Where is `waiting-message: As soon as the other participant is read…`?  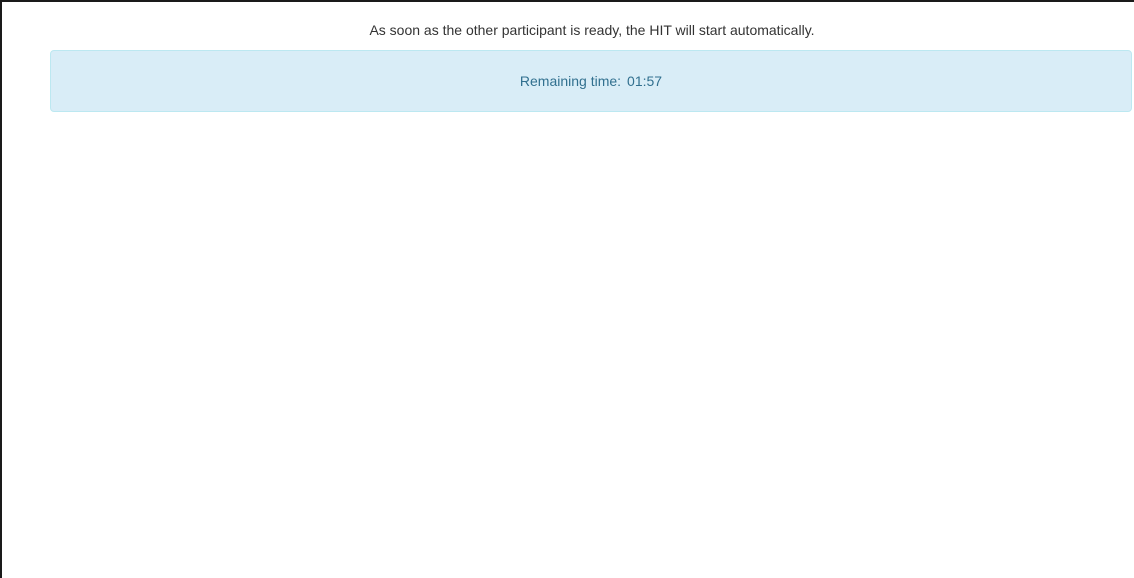
waiting-message: As soon as the other participant is read… is located at coordinates (592, 30).